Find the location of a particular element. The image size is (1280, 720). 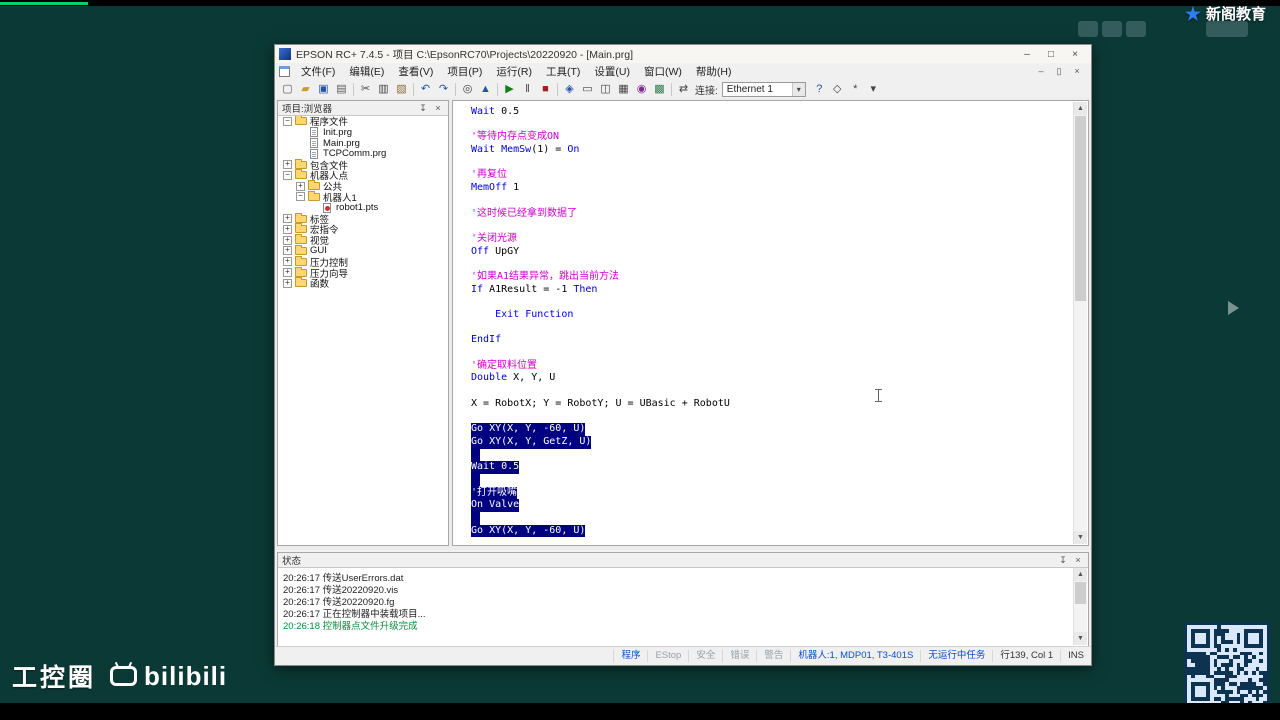

open-icon: ▰ is located at coordinates (305, 89).